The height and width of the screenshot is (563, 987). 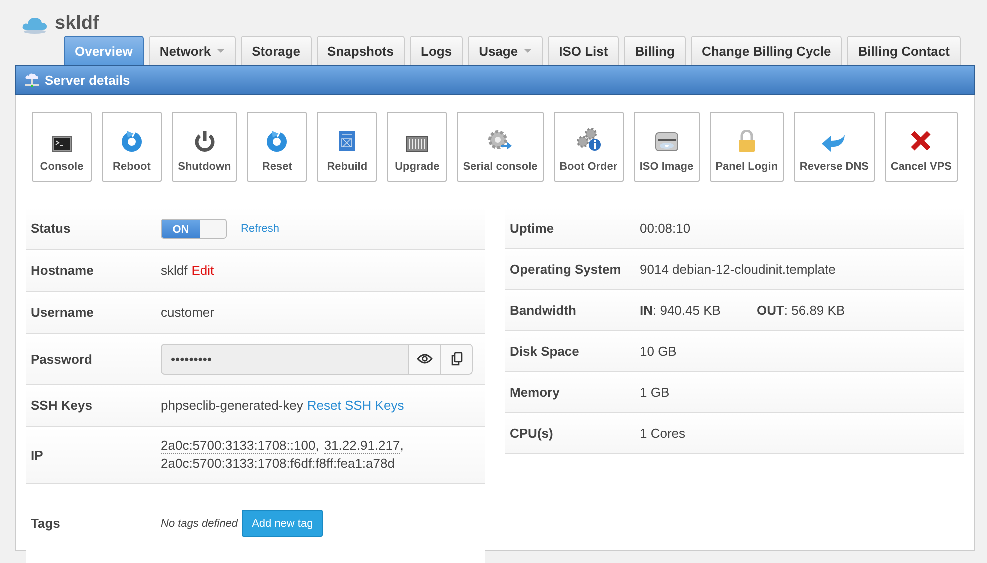 I want to click on terminal-icon, so click(x=62, y=144).